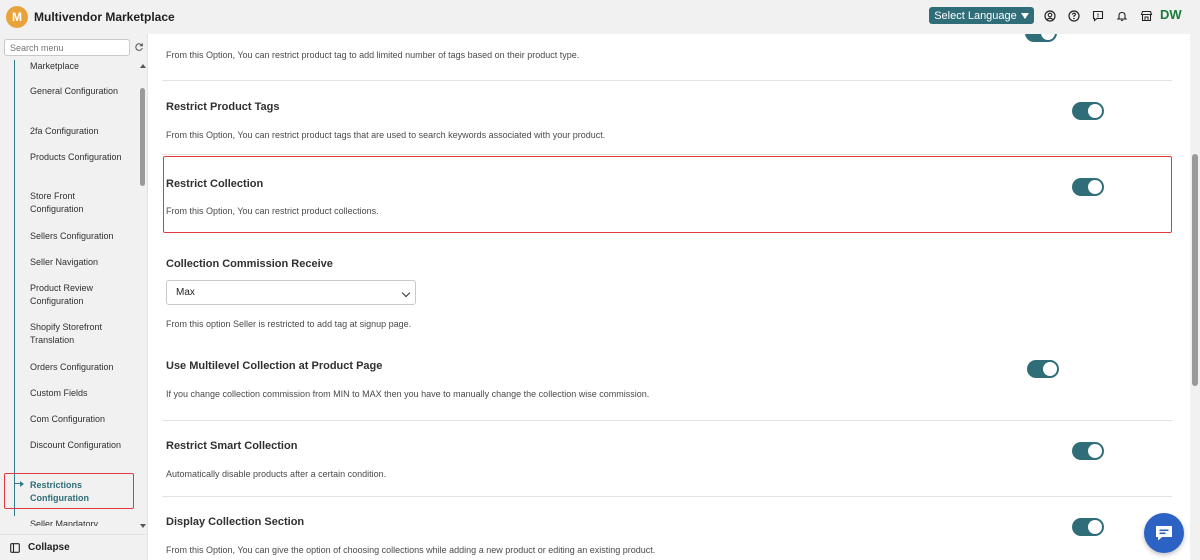  I want to click on sidebar-item-discount-configuration: Discount Configuration, so click(80, 445).